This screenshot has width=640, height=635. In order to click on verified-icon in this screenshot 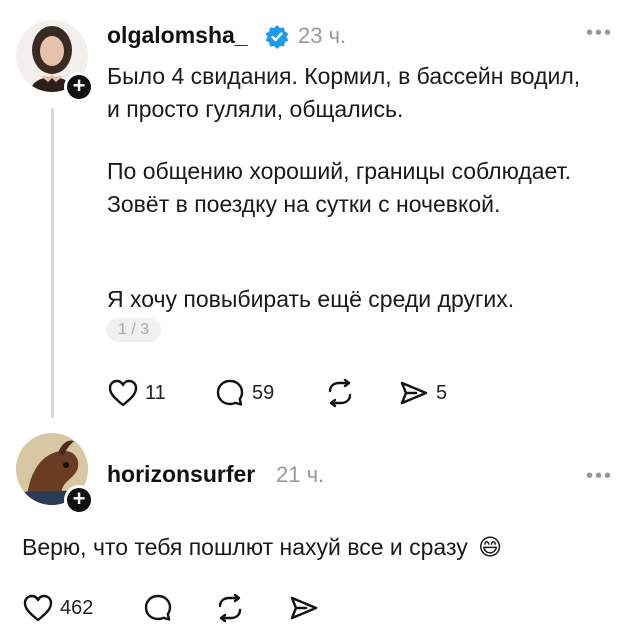, I will do `click(277, 37)`.